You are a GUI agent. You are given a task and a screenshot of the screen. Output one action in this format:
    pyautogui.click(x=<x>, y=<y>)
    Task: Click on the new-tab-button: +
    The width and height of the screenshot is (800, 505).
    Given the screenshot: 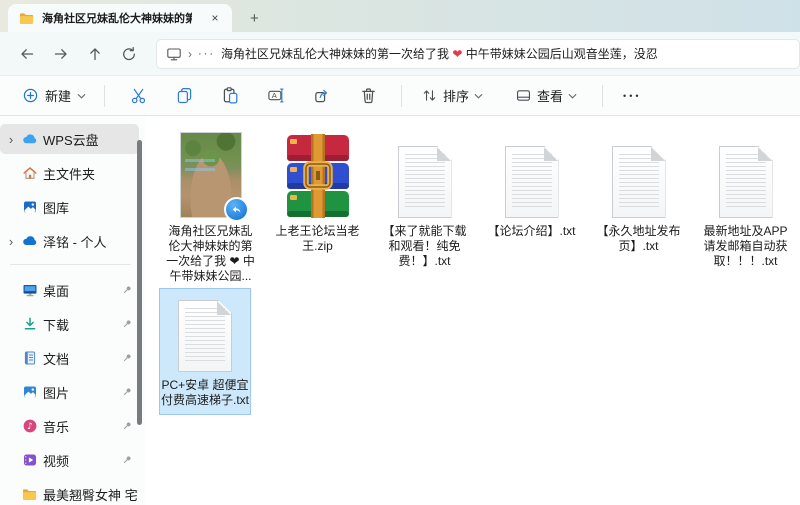 What is the action you would take?
    pyautogui.click(x=254, y=18)
    